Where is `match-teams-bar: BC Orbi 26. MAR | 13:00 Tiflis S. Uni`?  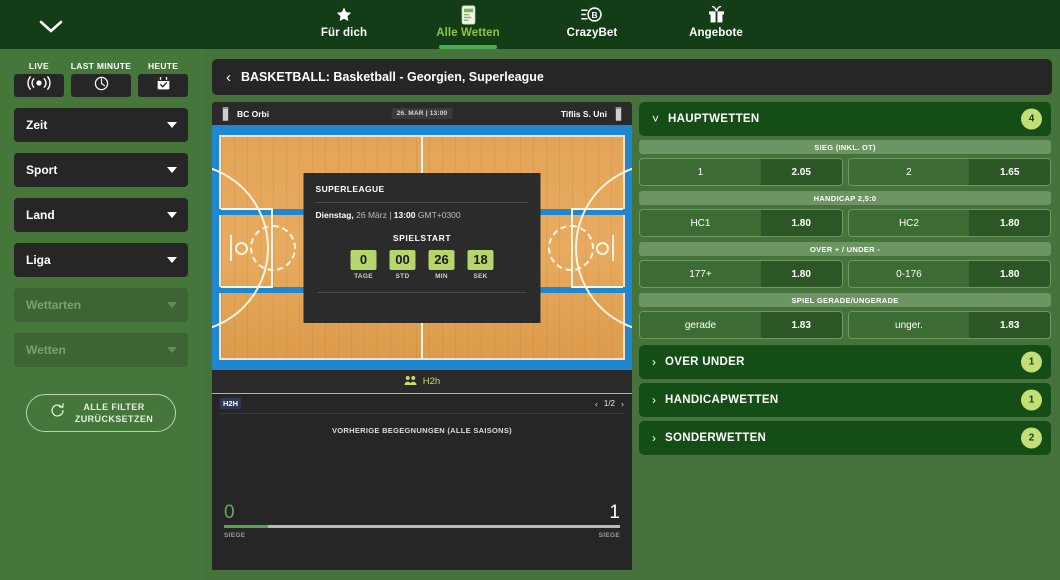
match-teams-bar: BC Orbi 26. MAR | 13:00 Tiflis S. Uni is located at coordinates (422, 113).